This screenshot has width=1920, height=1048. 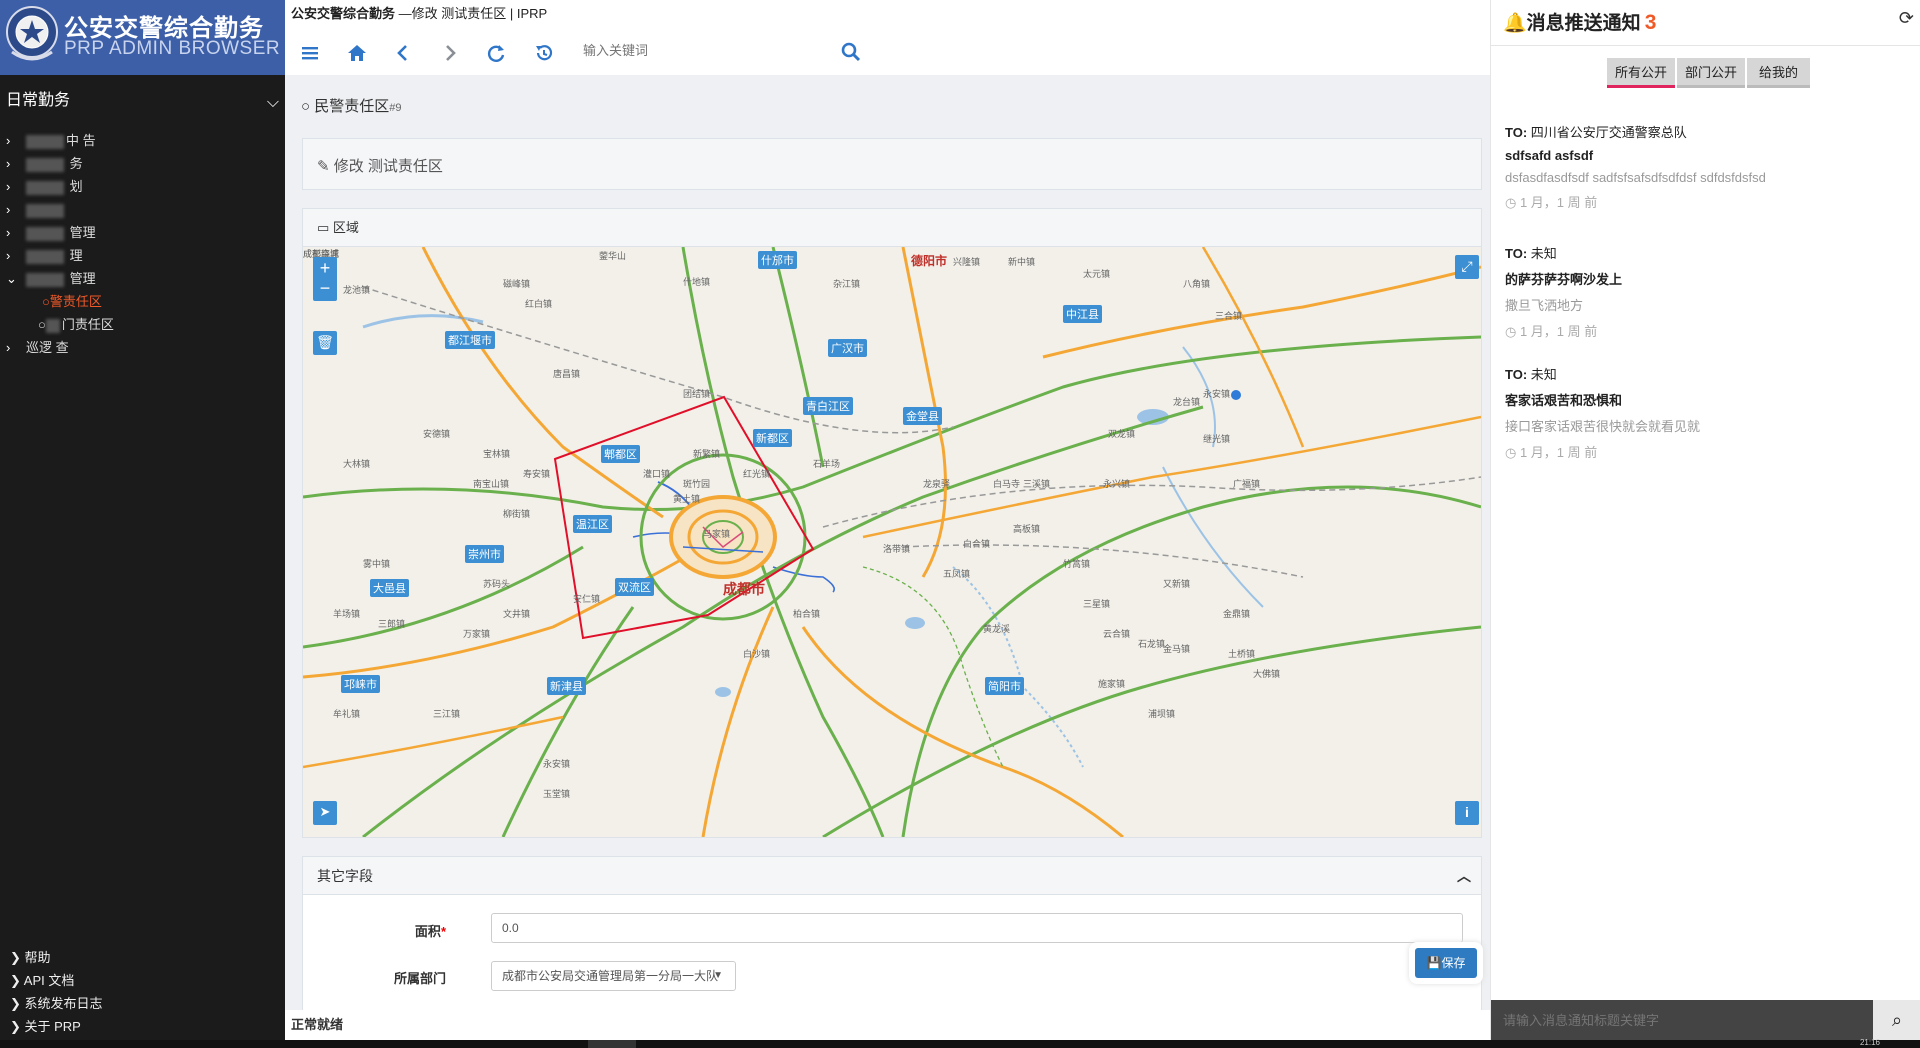 I want to click on keyword-search-input, so click(x=698, y=50).